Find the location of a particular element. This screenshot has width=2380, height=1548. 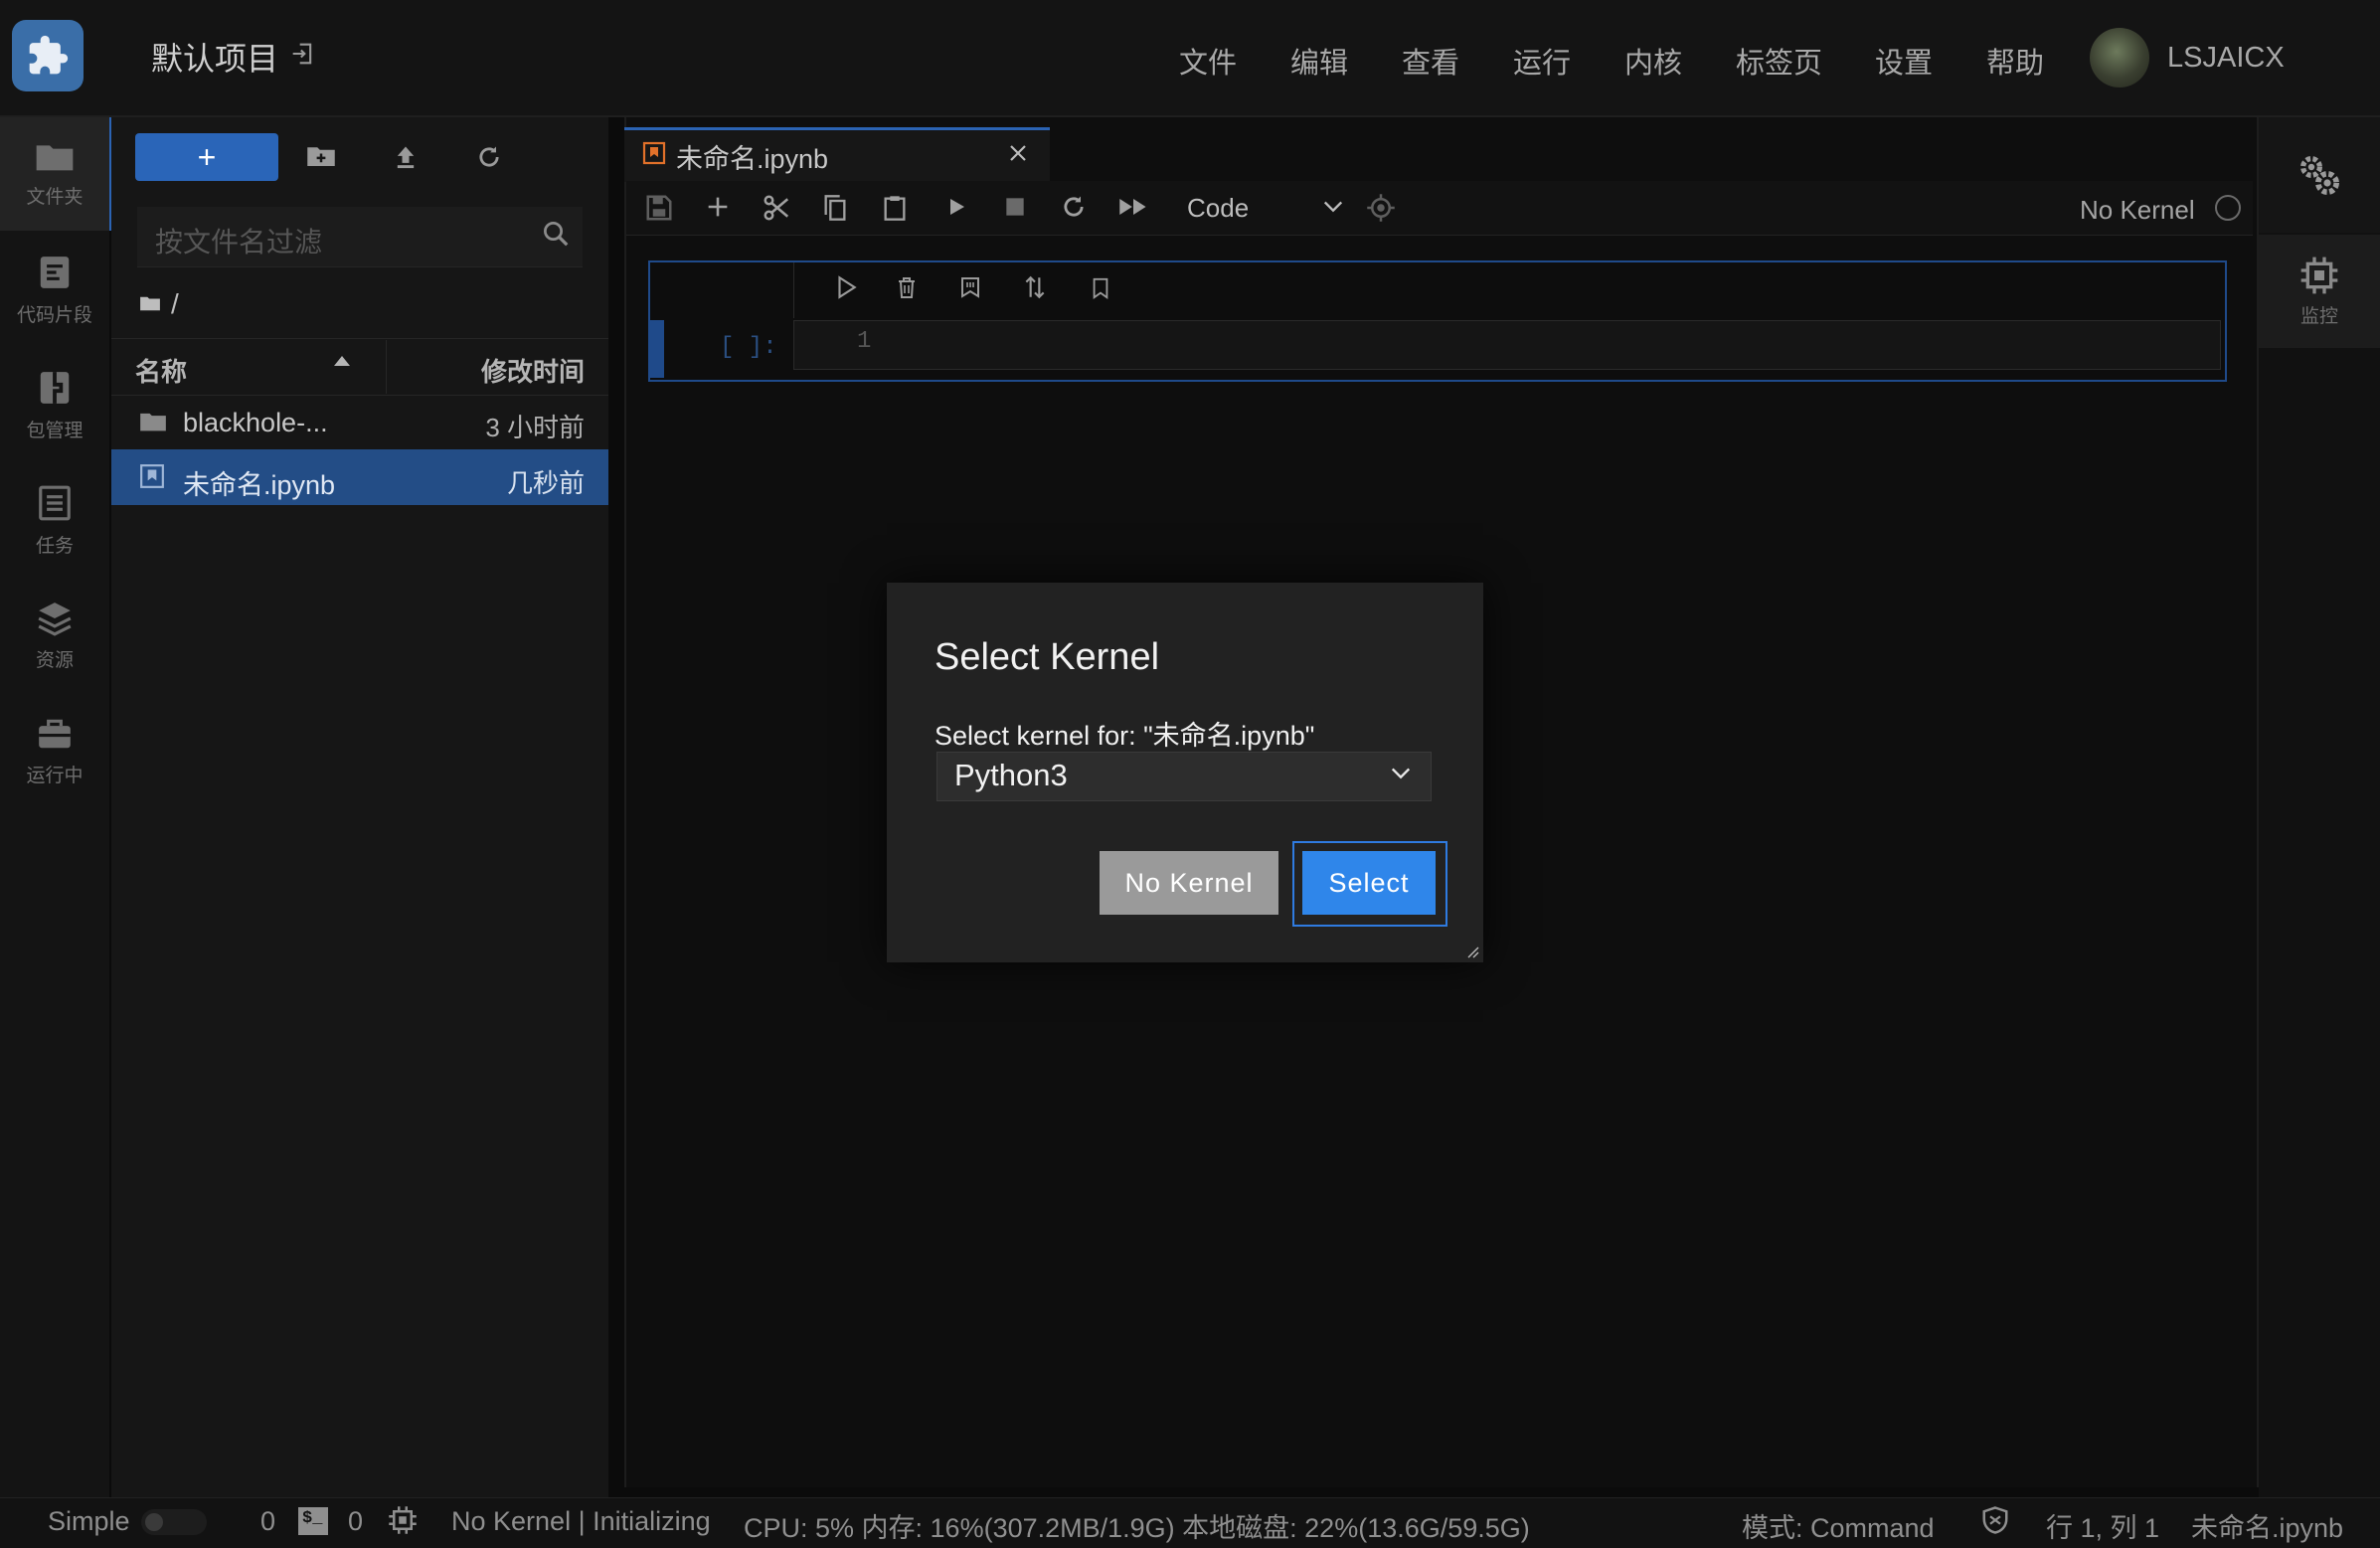

menu-file: 文件 is located at coordinates (1208, 61).